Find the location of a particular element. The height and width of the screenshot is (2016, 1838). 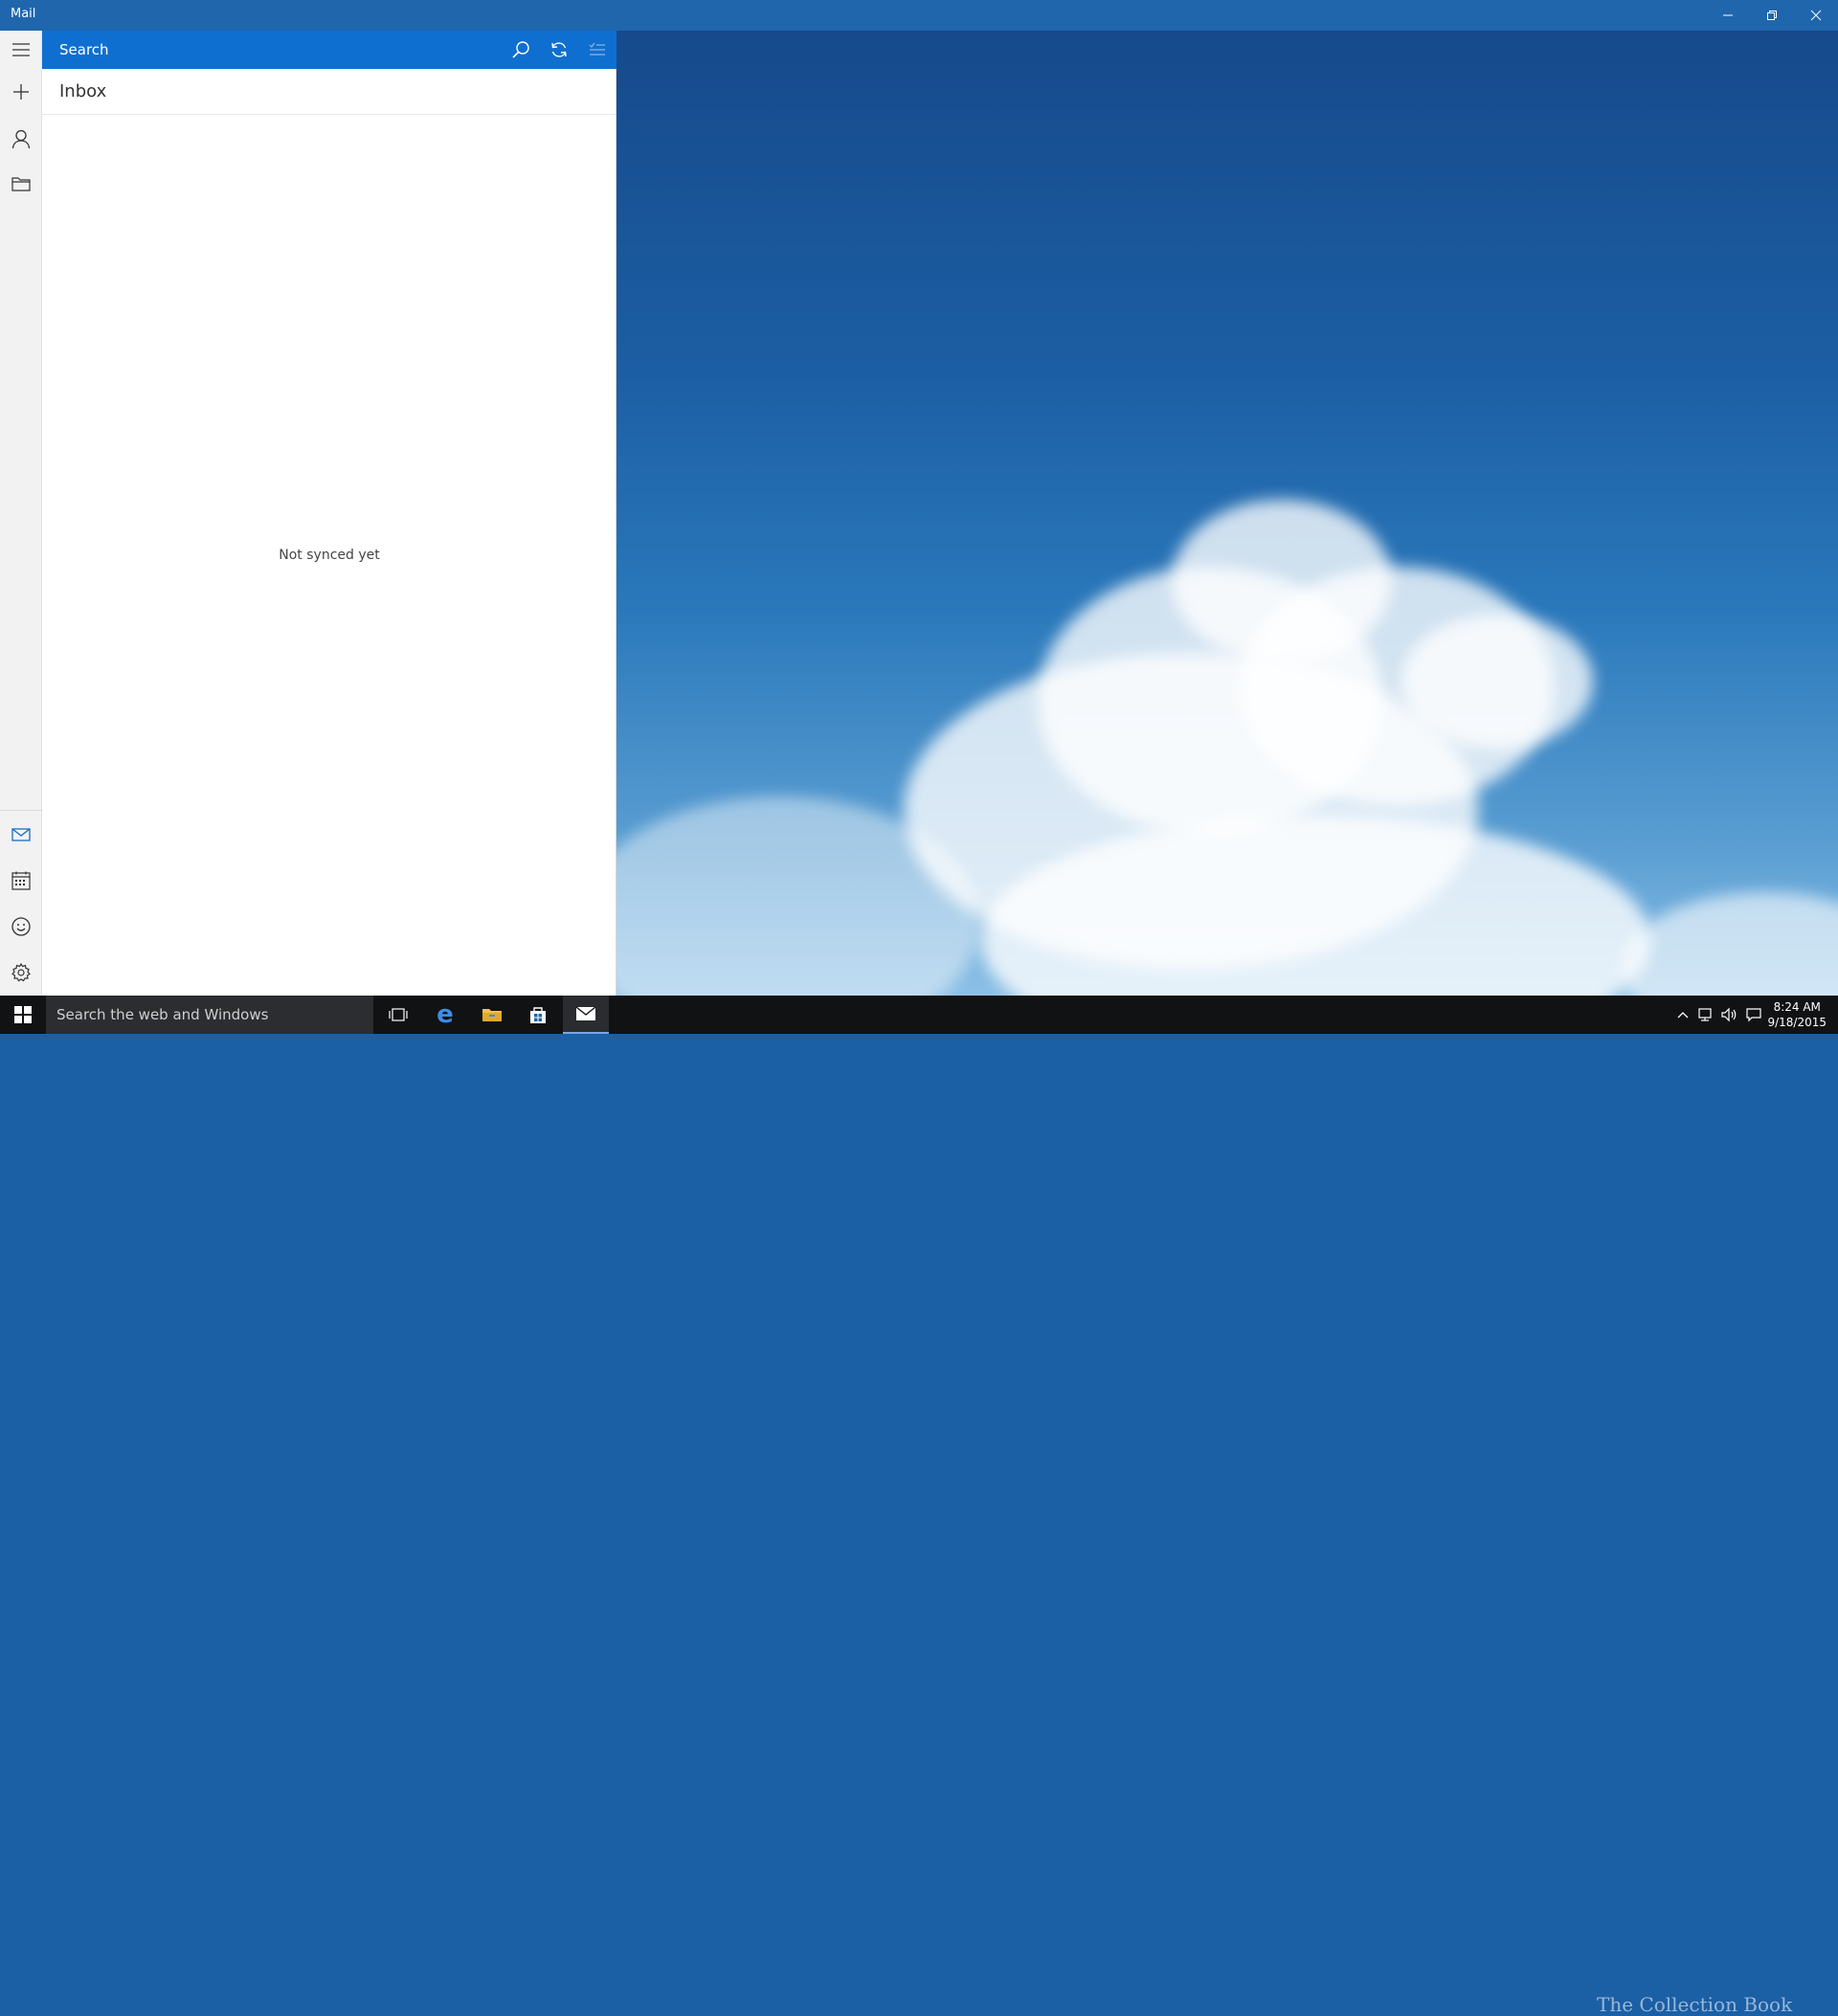

file-explorer-icon is located at coordinates (492, 1015).